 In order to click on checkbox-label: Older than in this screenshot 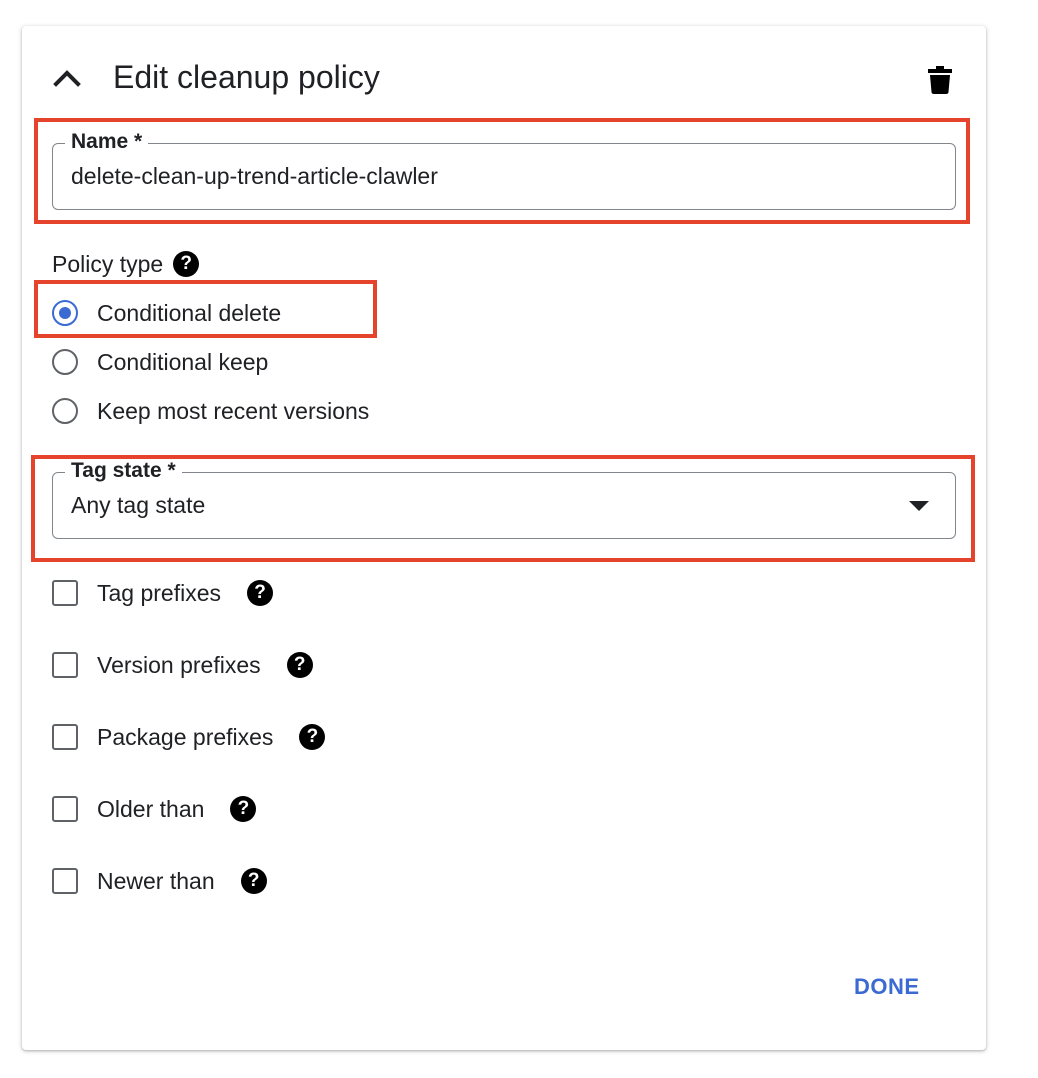, I will do `click(151, 809)`.